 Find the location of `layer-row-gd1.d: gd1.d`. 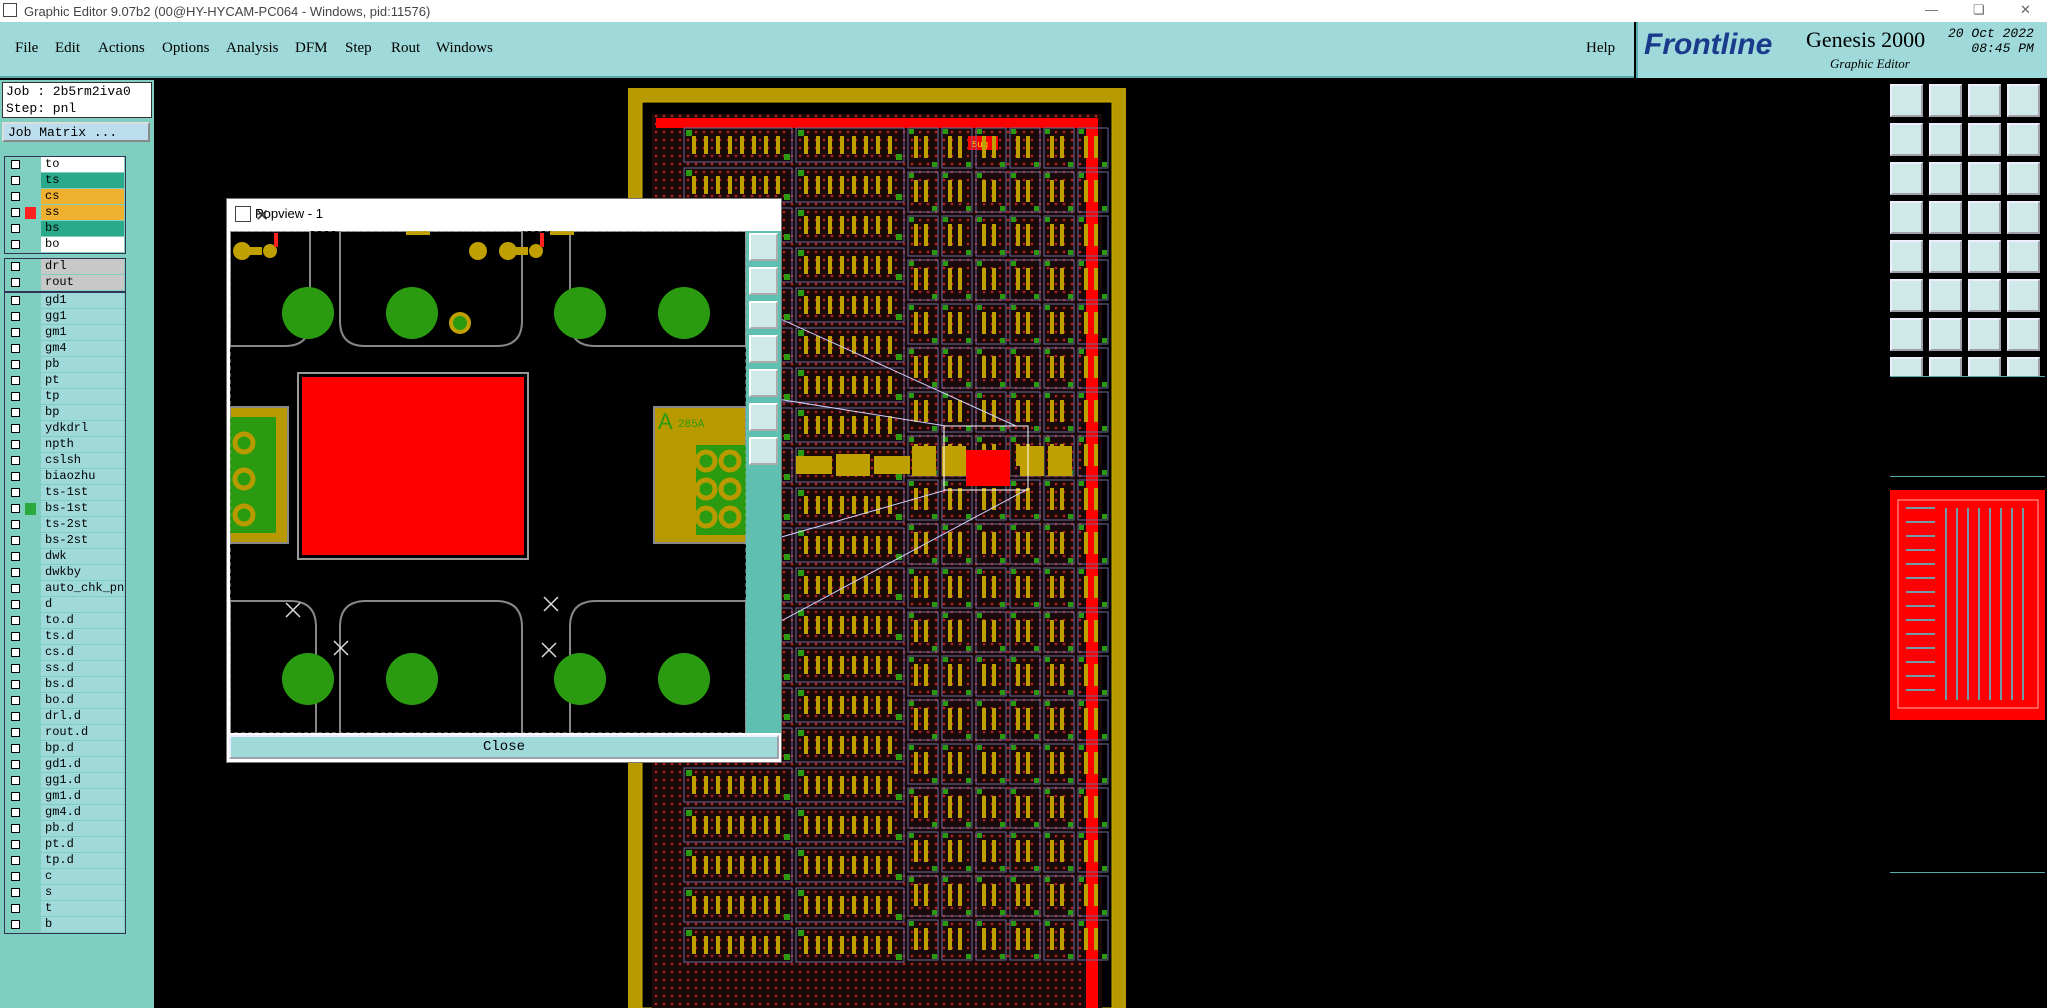

layer-row-gd1.d: gd1.d is located at coordinates (65, 765).